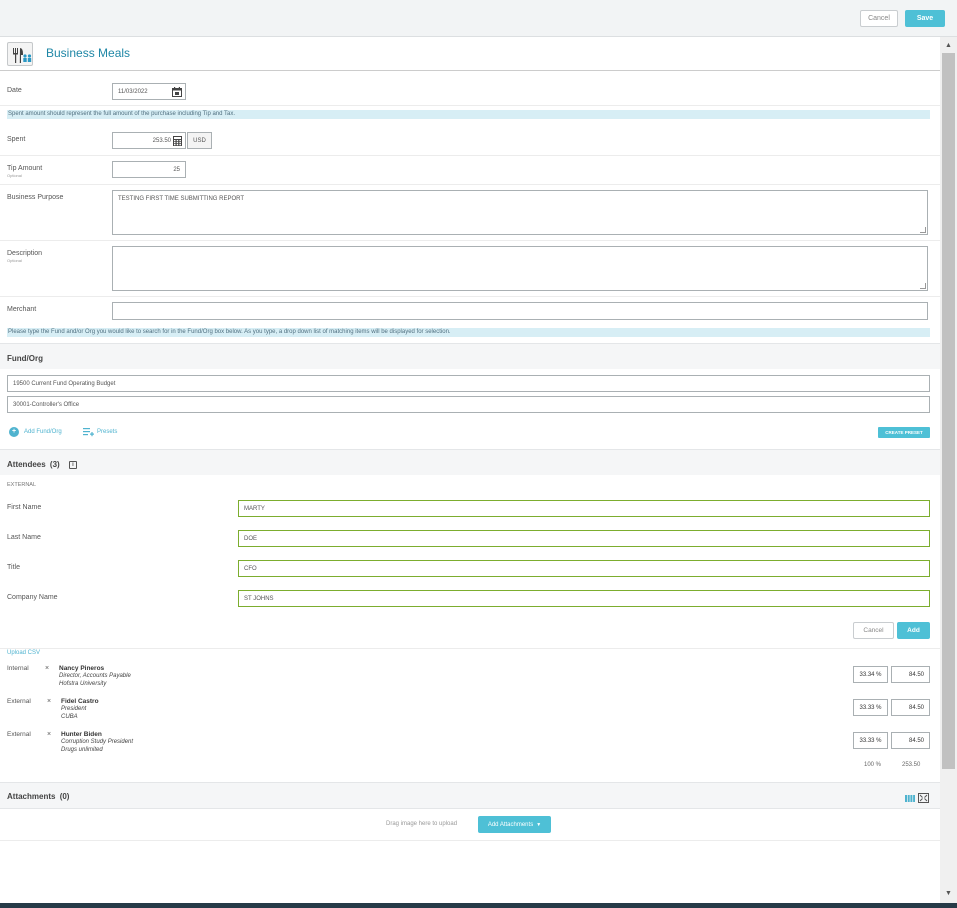  I want to click on grid-view-icon, so click(910, 799).